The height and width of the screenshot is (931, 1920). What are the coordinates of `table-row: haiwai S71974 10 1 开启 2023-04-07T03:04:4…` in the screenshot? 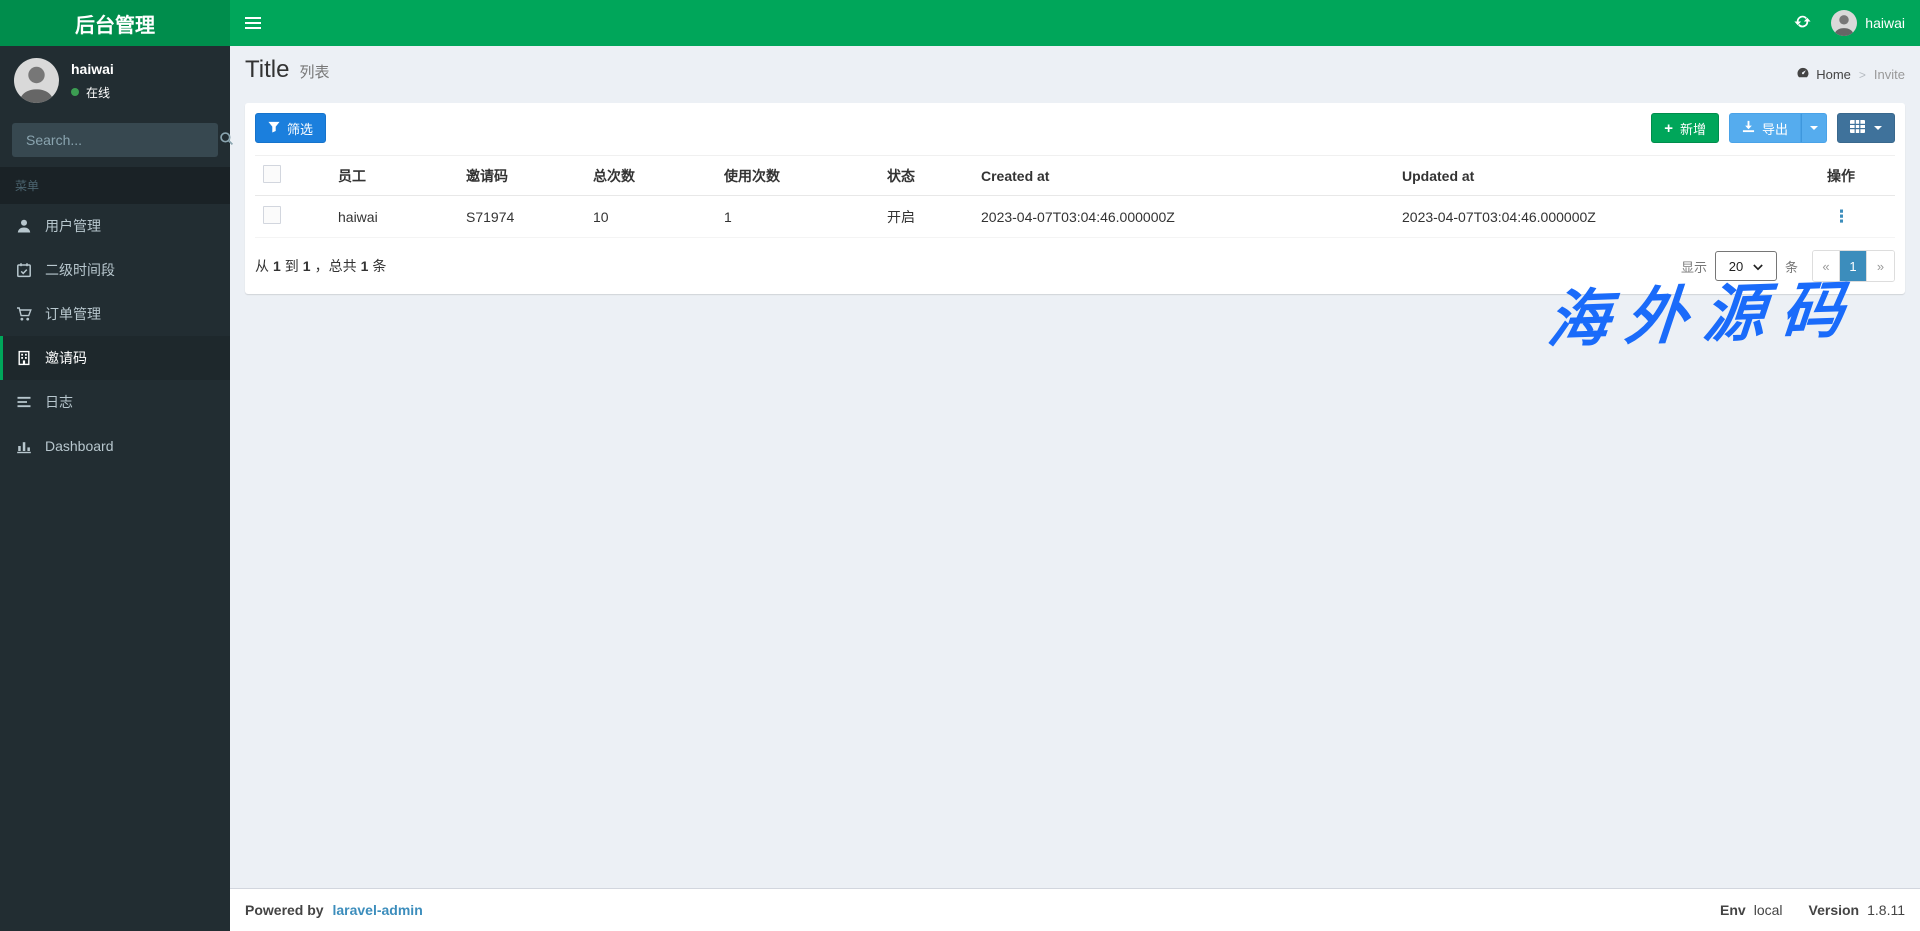 It's located at (1075, 216).